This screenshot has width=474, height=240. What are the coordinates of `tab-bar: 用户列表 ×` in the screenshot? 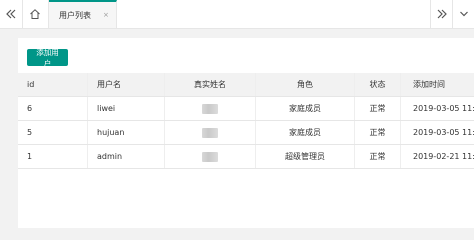 It's located at (237, 14).